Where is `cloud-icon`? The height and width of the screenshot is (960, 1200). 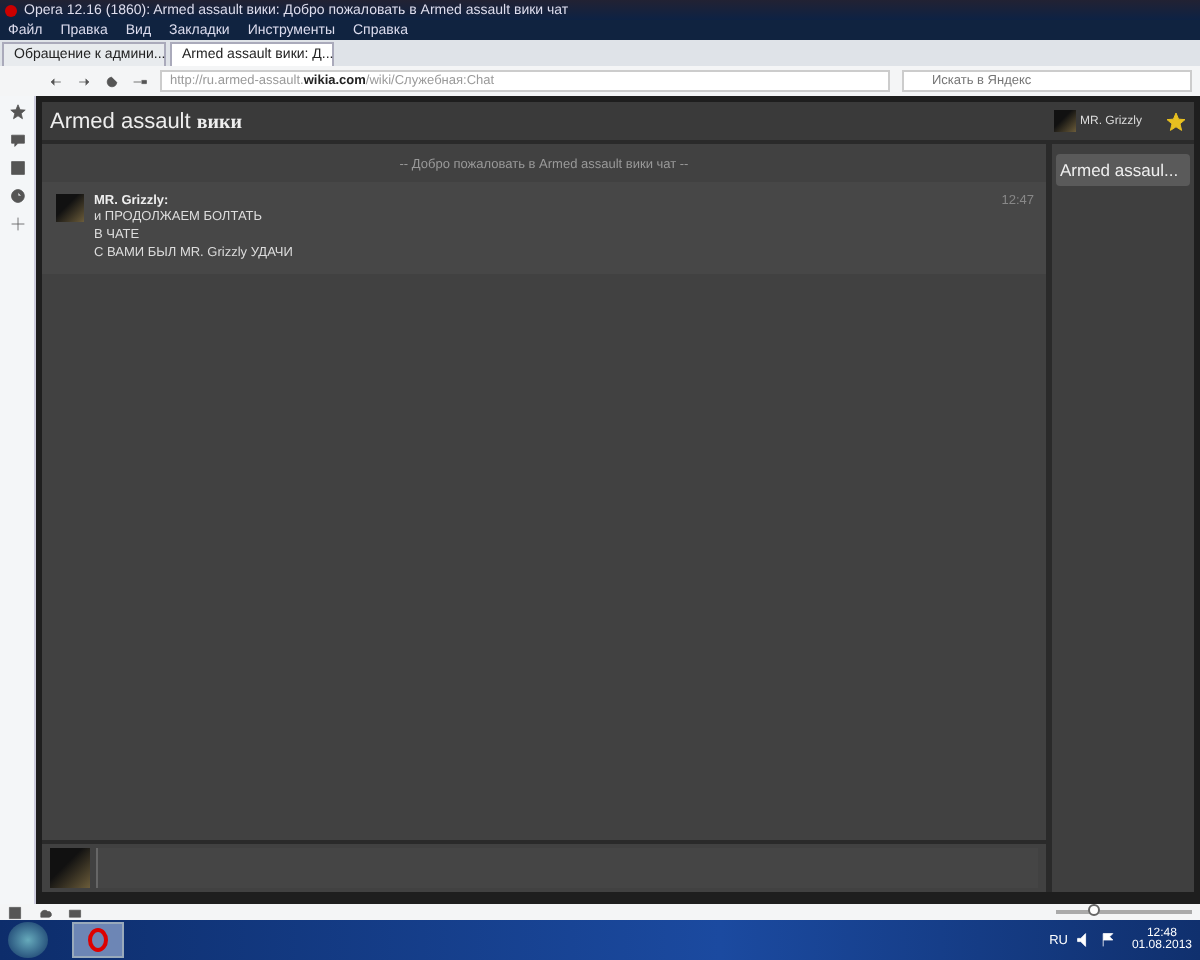
cloud-icon is located at coordinates (45, 912).